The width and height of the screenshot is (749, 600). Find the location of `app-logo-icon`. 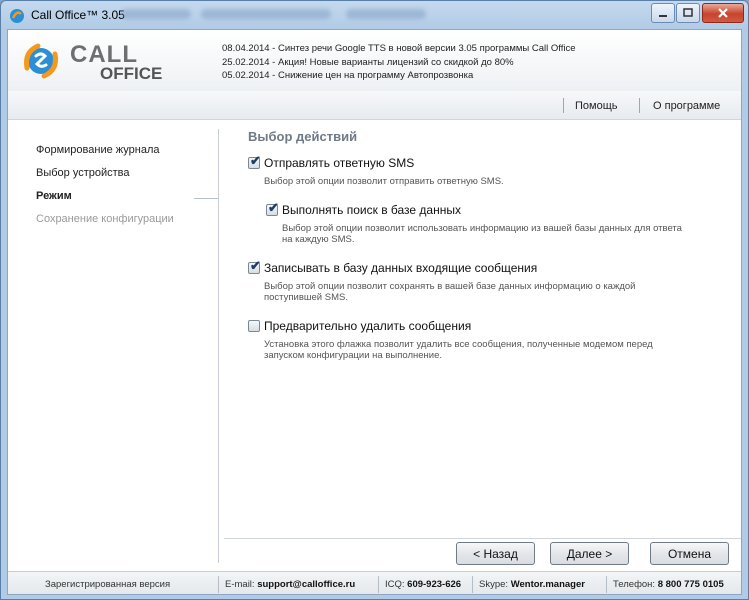

app-logo-icon is located at coordinates (17, 16).